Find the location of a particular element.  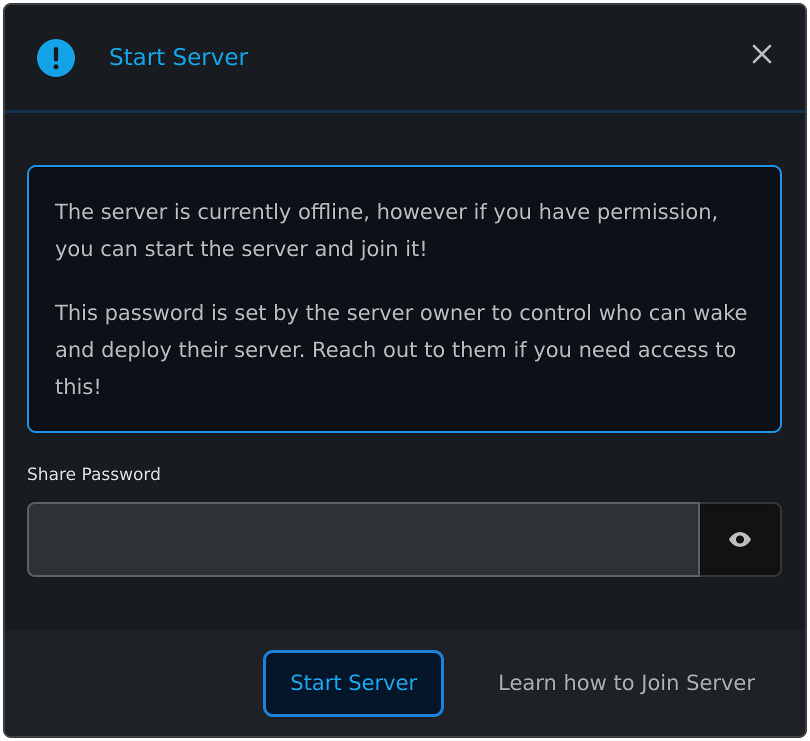

eye-icon is located at coordinates (740, 539).